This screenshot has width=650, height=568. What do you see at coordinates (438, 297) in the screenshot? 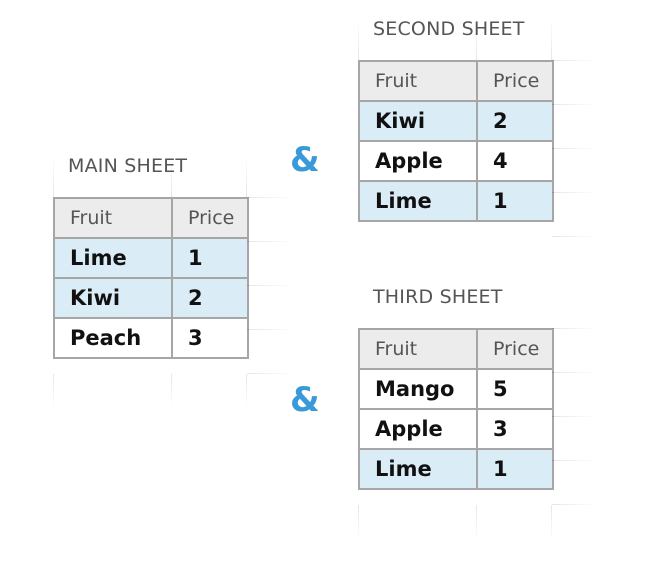
I see `sheet-title: THIRD SHEET` at bounding box center [438, 297].